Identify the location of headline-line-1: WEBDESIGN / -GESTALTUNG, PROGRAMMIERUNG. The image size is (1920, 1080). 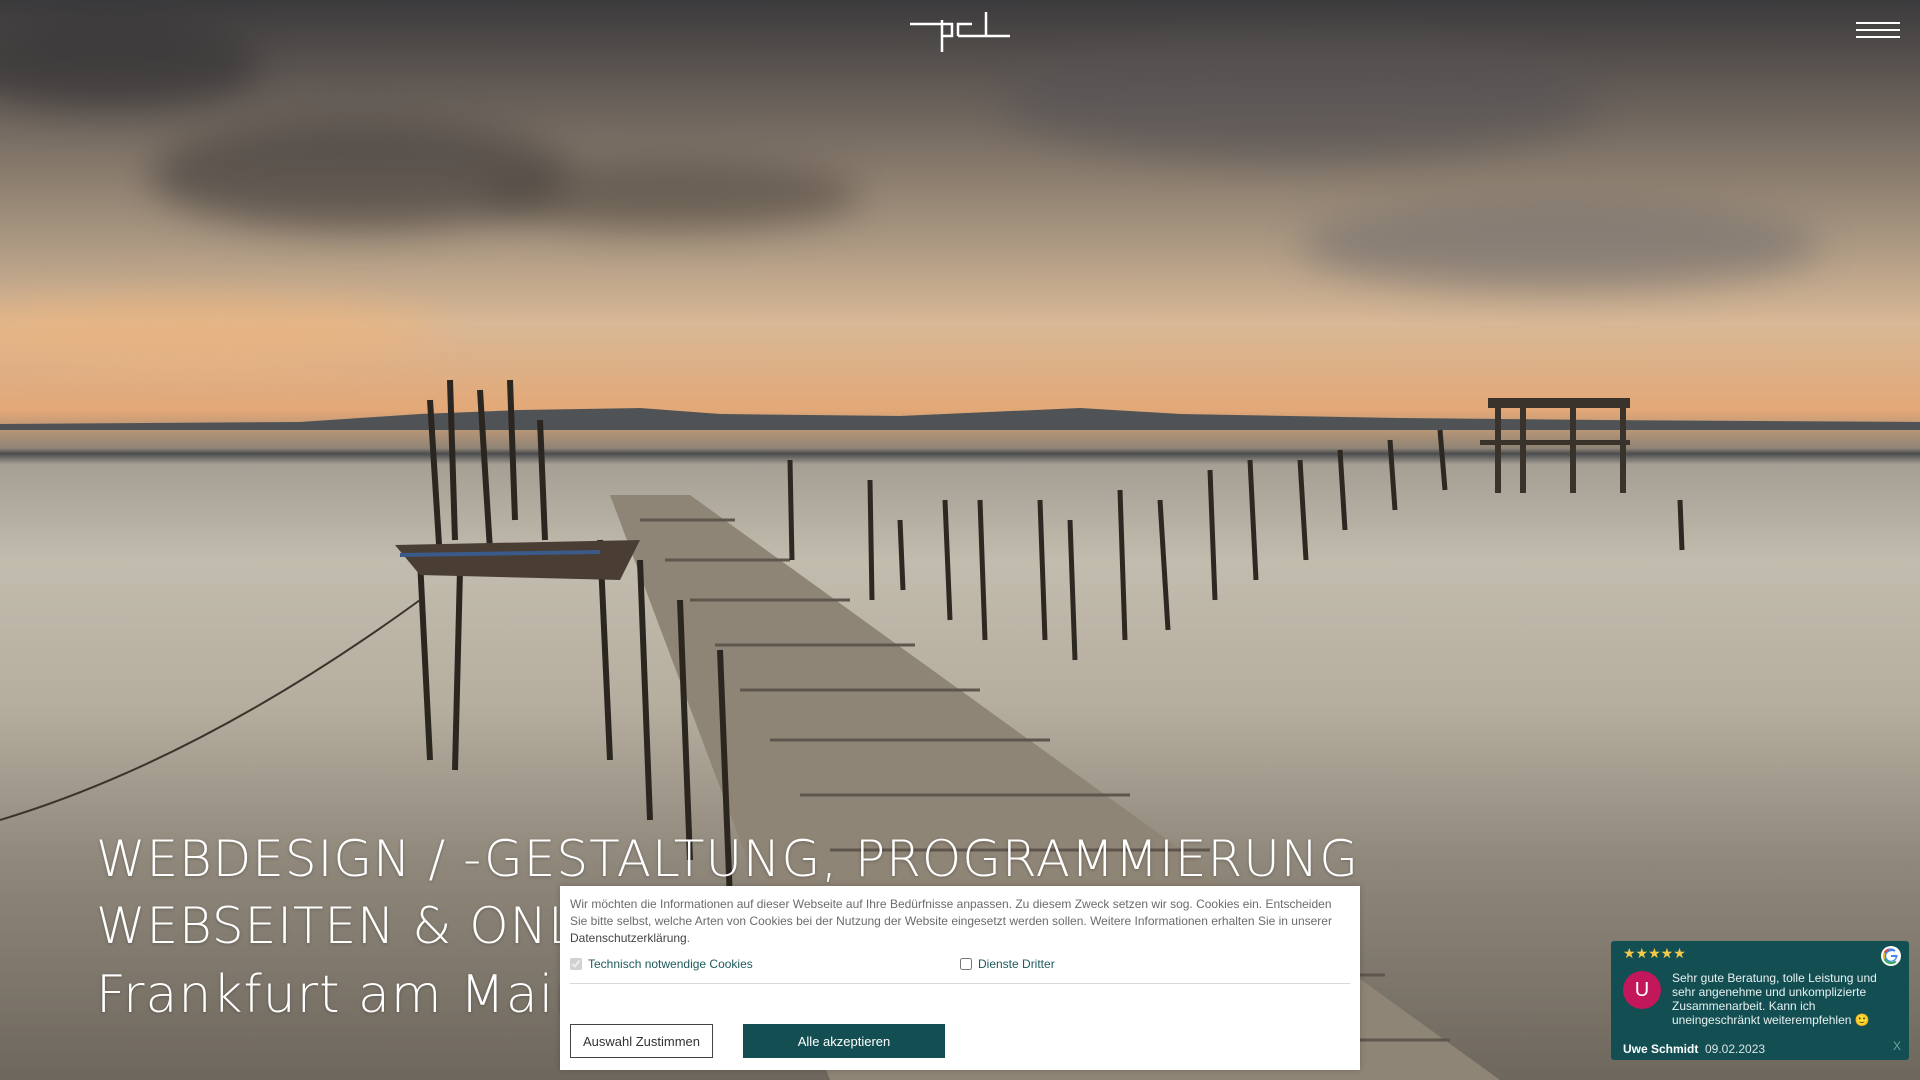
(727, 859).